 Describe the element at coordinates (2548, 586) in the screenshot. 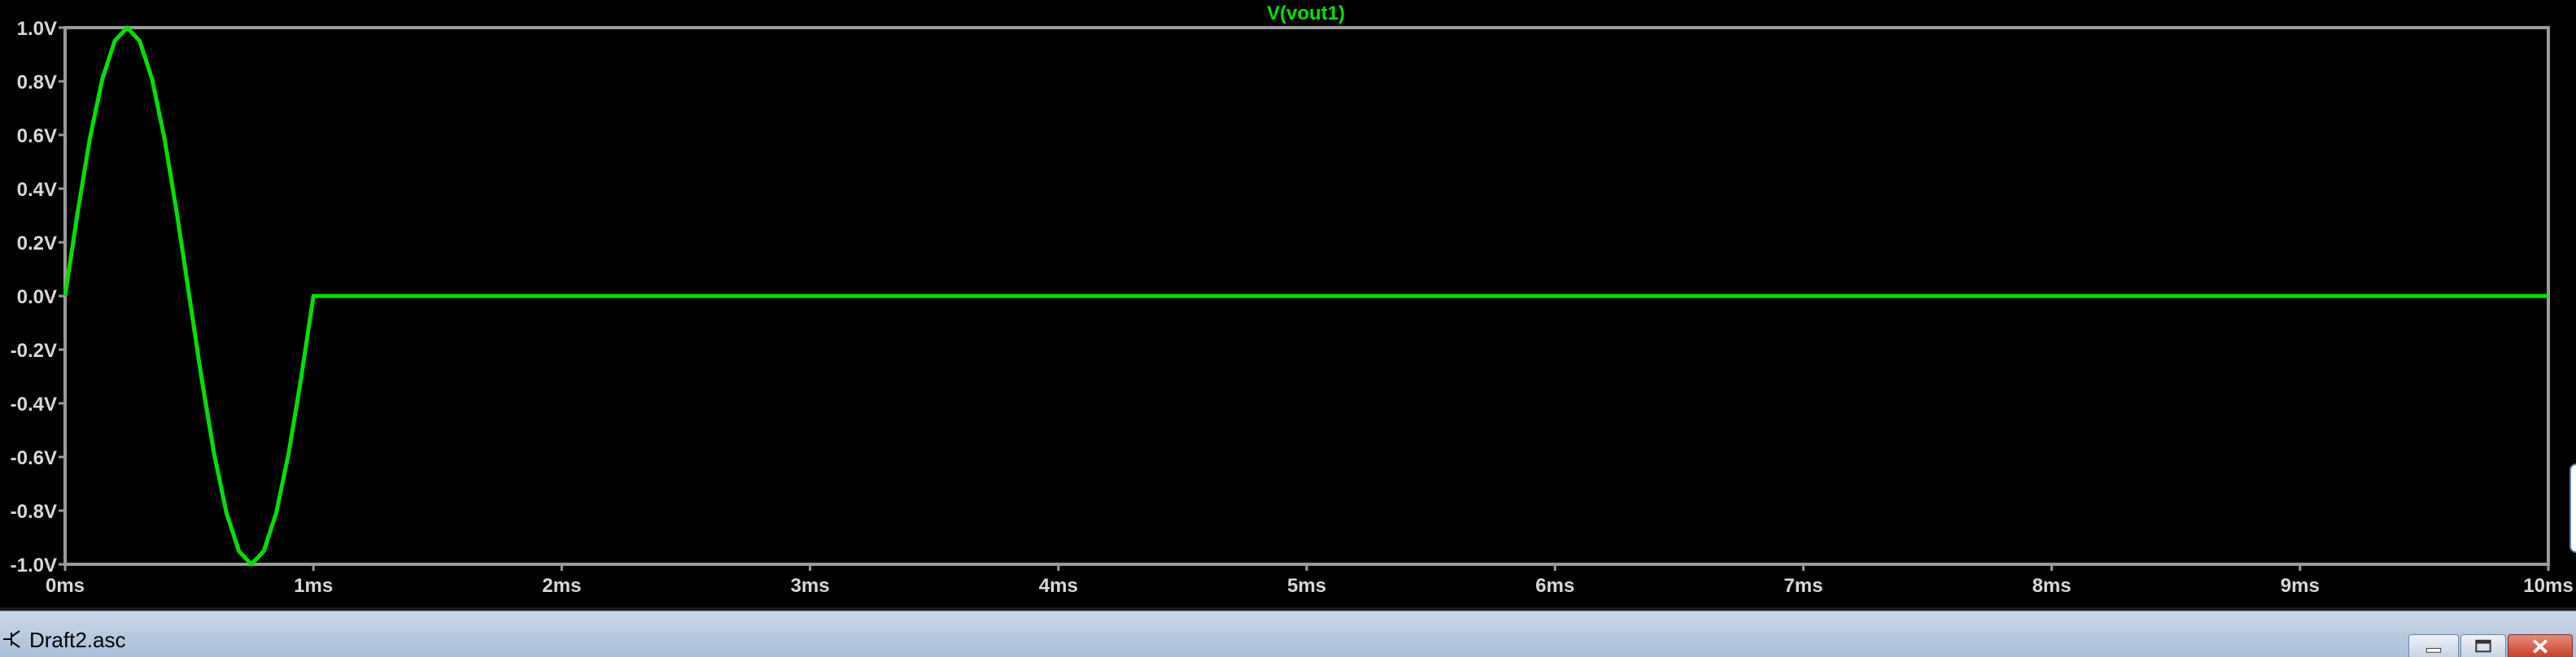

I see `x-tick-label: 10ms` at that location.